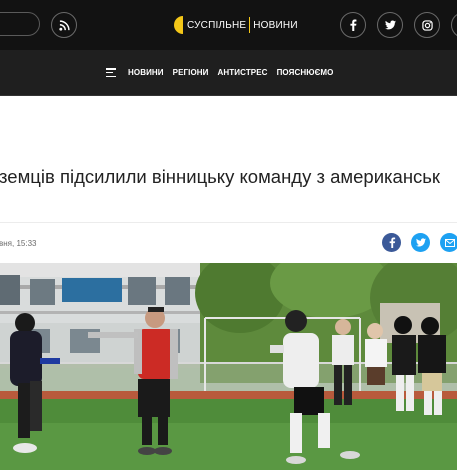 This screenshot has height=470, width=457. What do you see at coordinates (217, 25) in the screenshot?
I see `logo-text-left: СУСПІЛЬНЕ` at bounding box center [217, 25].